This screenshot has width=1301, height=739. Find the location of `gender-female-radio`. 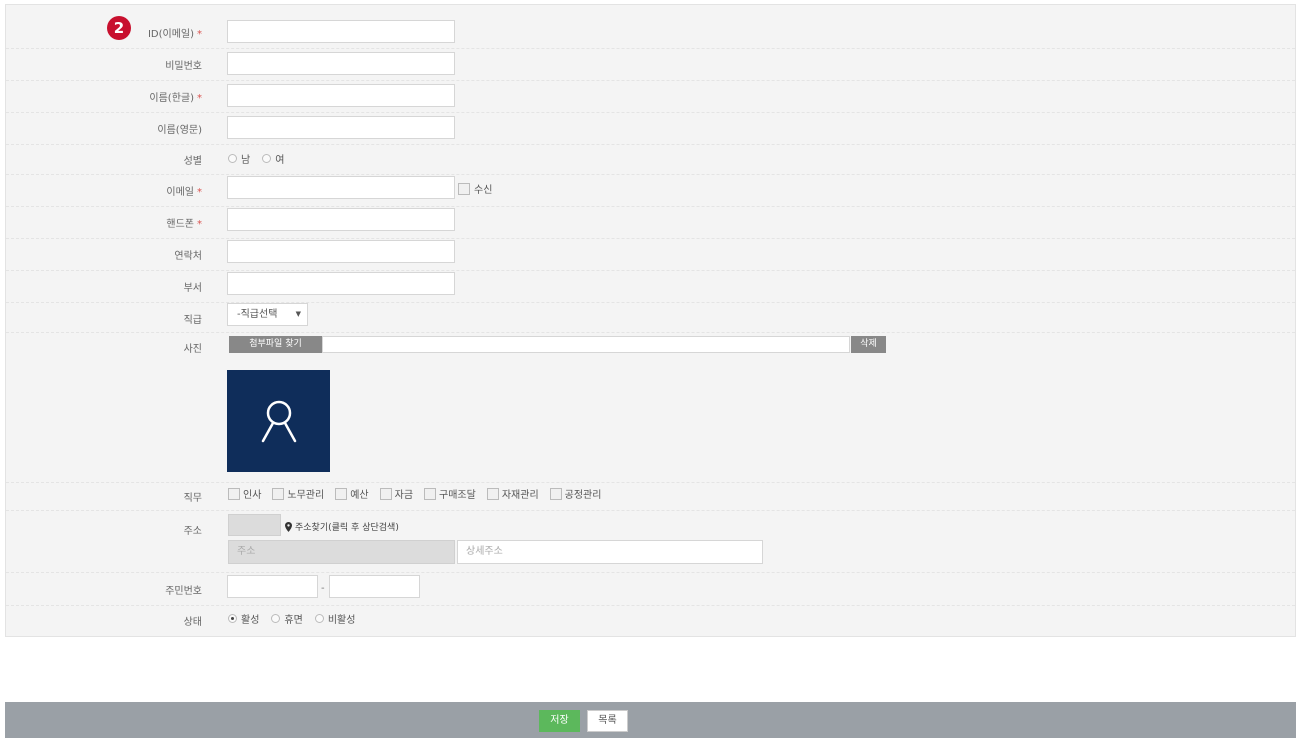

gender-female-radio is located at coordinates (267, 158).